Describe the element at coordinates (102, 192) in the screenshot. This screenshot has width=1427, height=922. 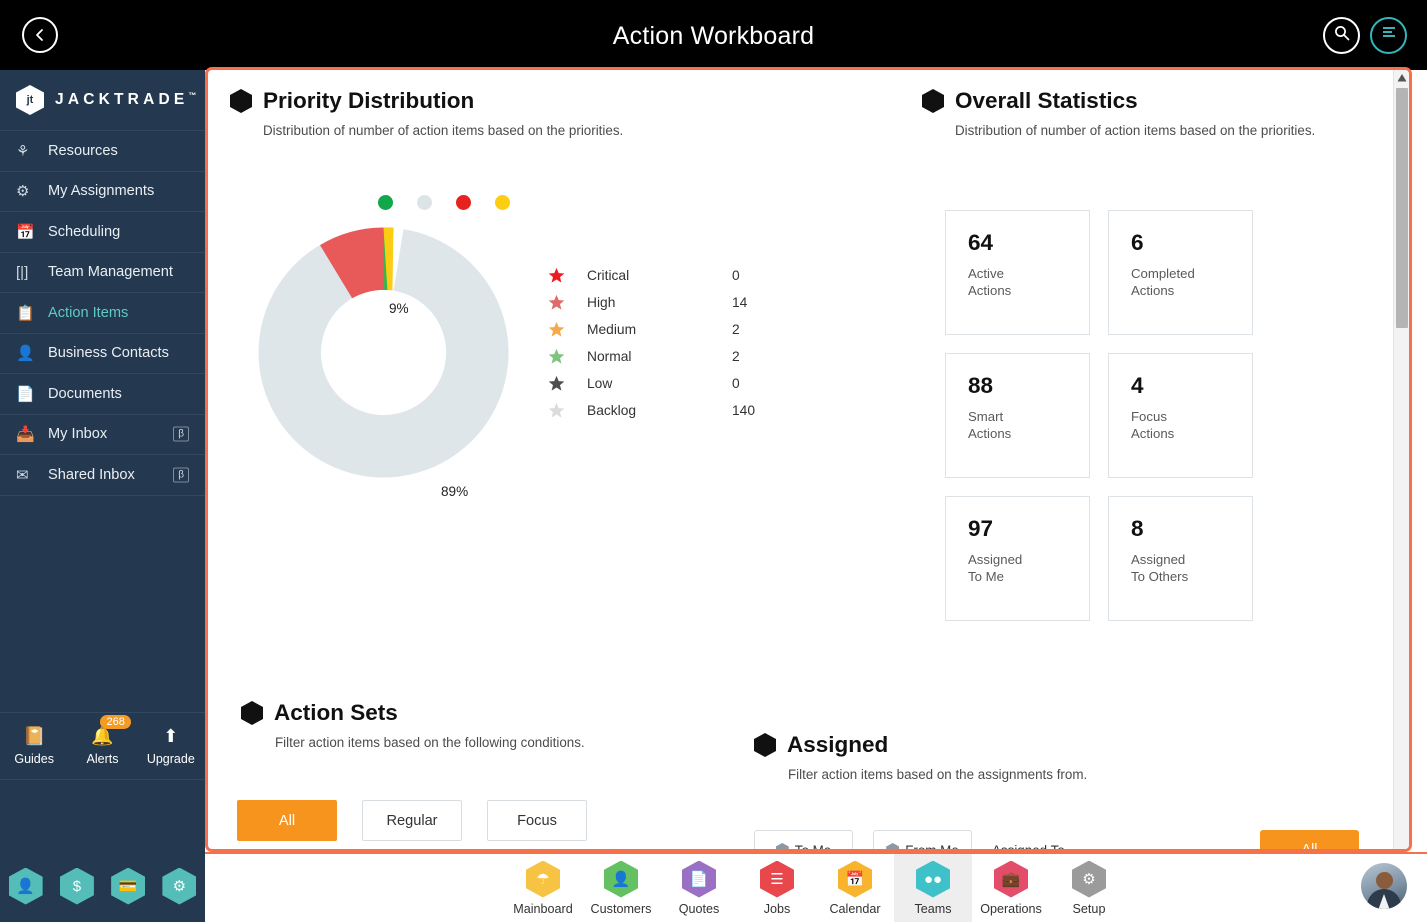
I see `sidebar-item-my-assignments: ⚙ My Assignments` at that location.